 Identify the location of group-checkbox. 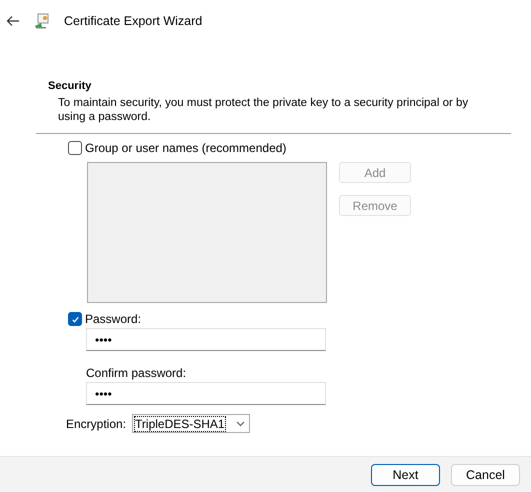
(75, 148).